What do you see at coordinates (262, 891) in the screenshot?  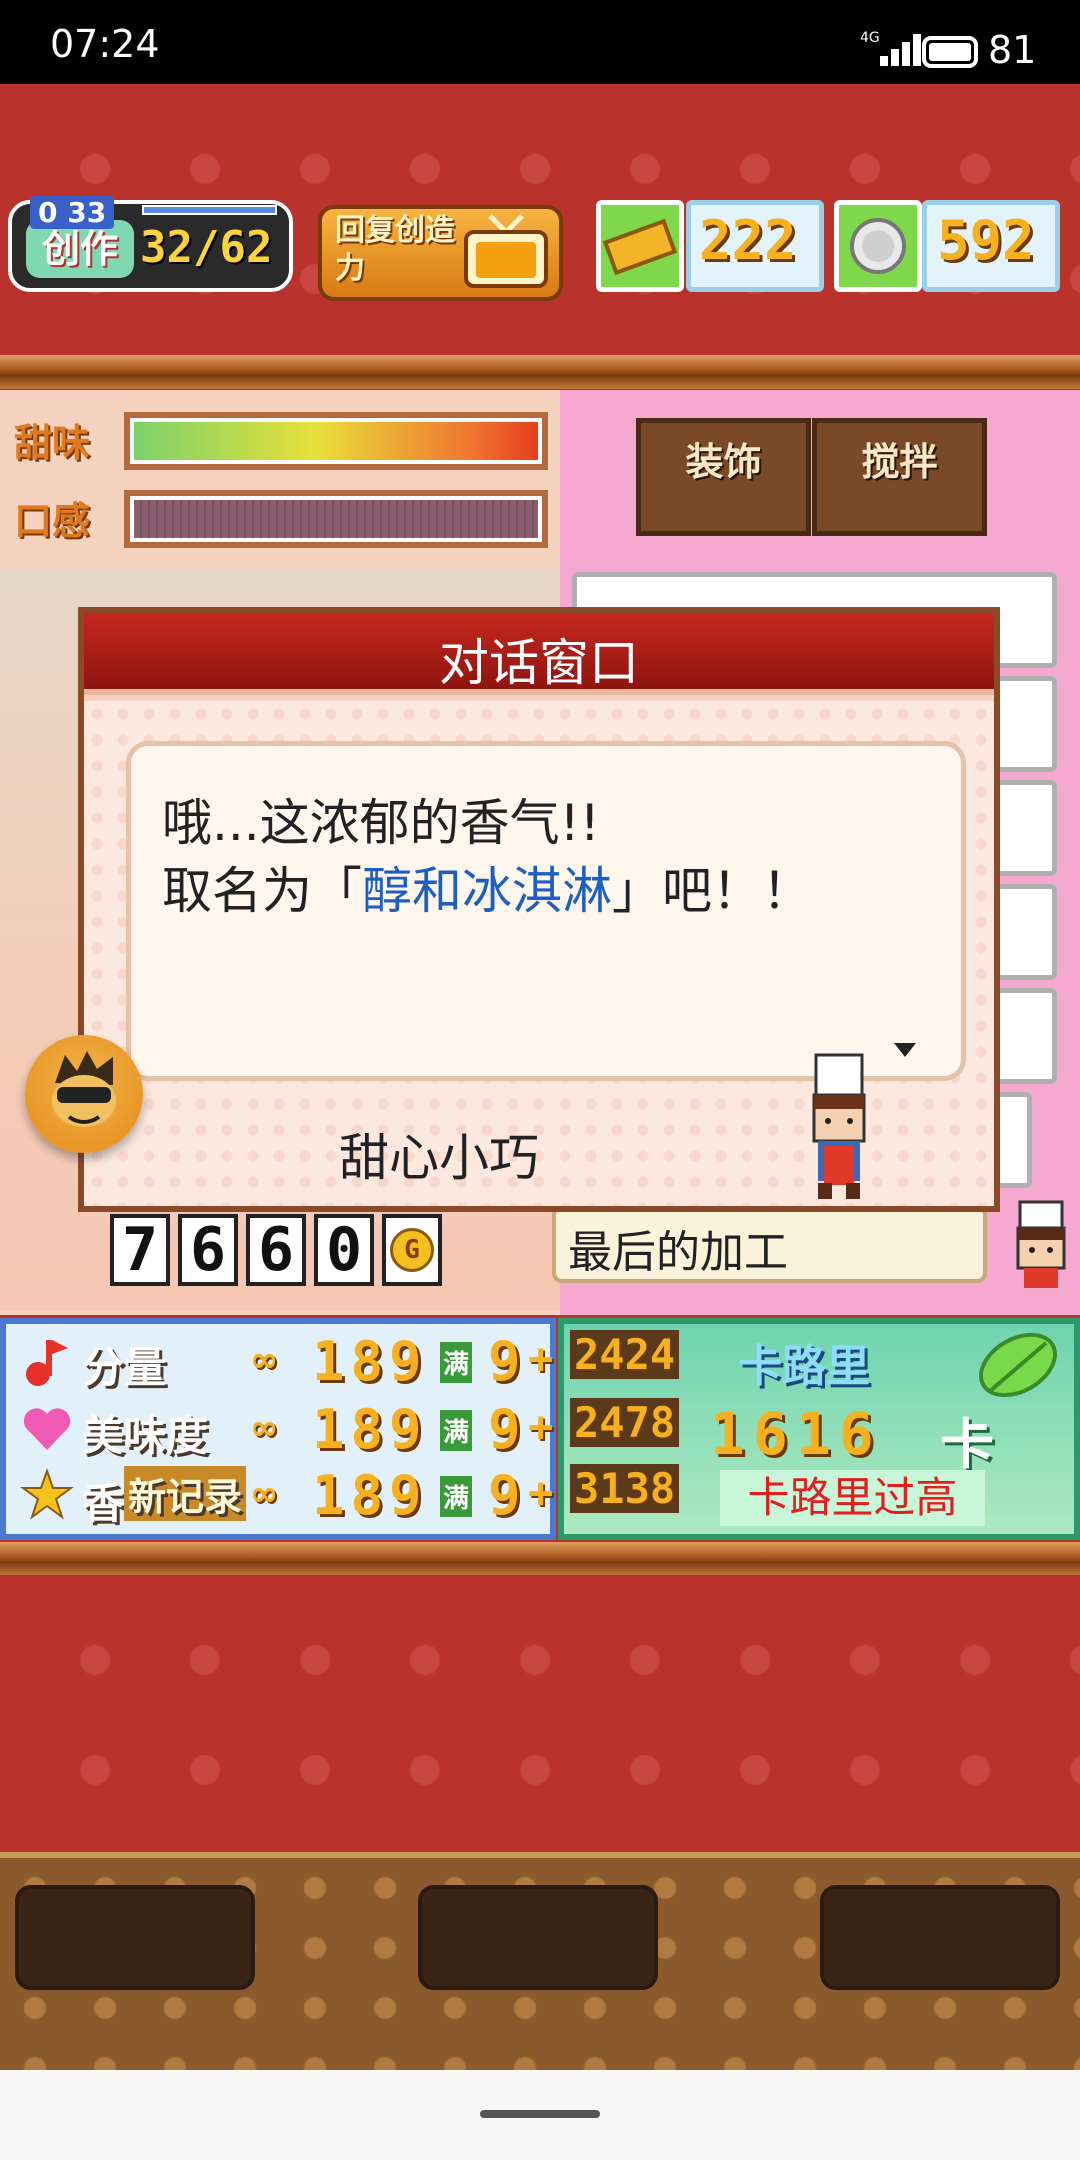 I see `dialog-line-2-prefix: 取名为「` at bounding box center [262, 891].